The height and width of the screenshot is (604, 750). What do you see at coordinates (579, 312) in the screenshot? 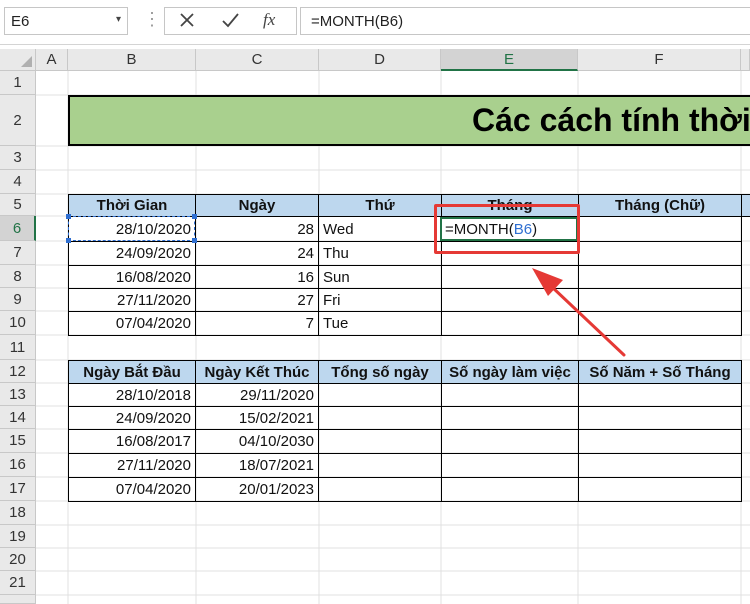
I see `annotation-arrow-icon` at bounding box center [579, 312].